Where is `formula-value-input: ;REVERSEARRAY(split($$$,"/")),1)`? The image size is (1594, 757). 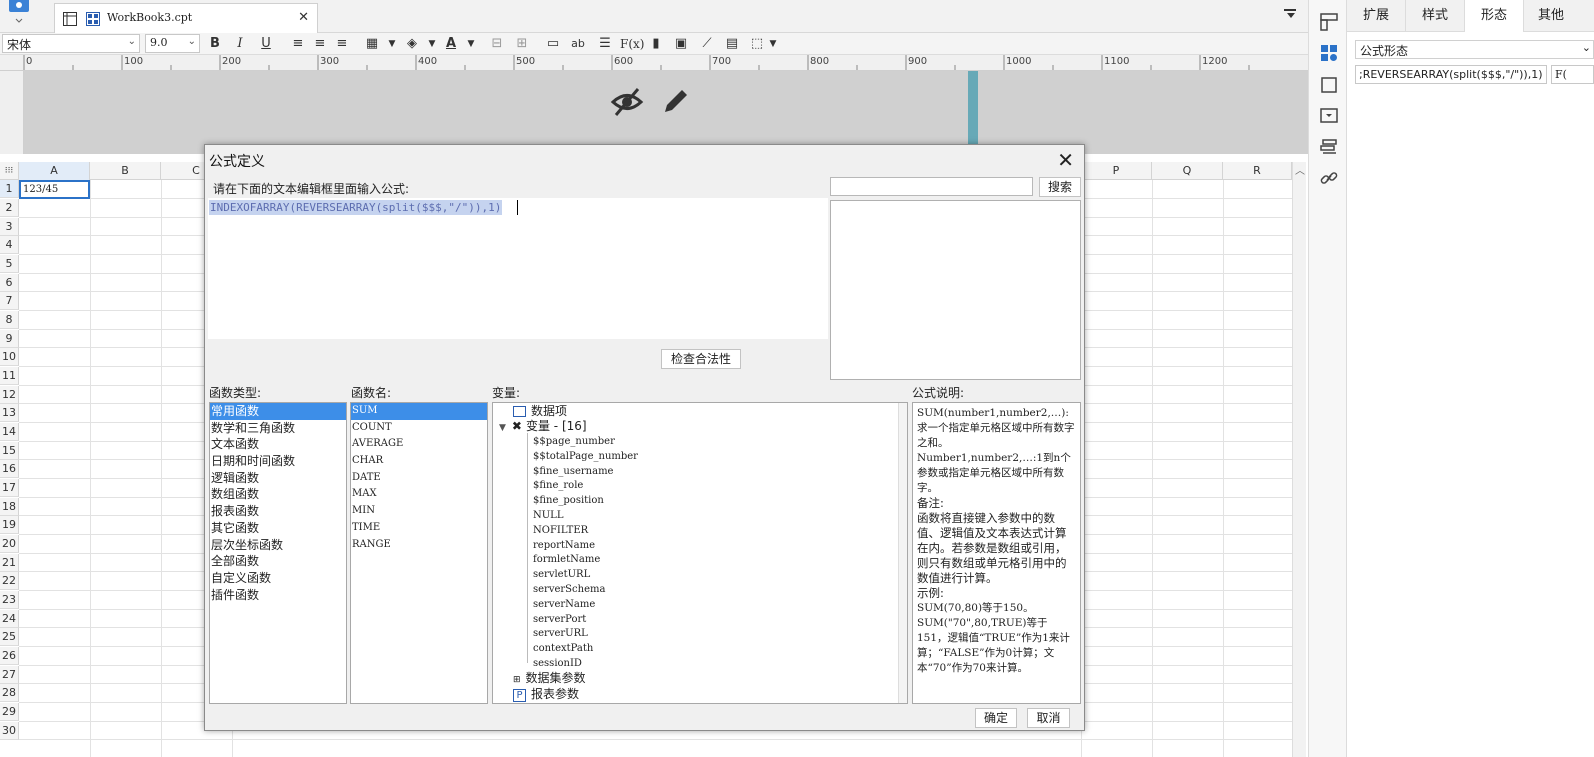
formula-value-input: ;REVERSEARRAY(split($$$,"/")),1) is located at coordinates (1451, 74).